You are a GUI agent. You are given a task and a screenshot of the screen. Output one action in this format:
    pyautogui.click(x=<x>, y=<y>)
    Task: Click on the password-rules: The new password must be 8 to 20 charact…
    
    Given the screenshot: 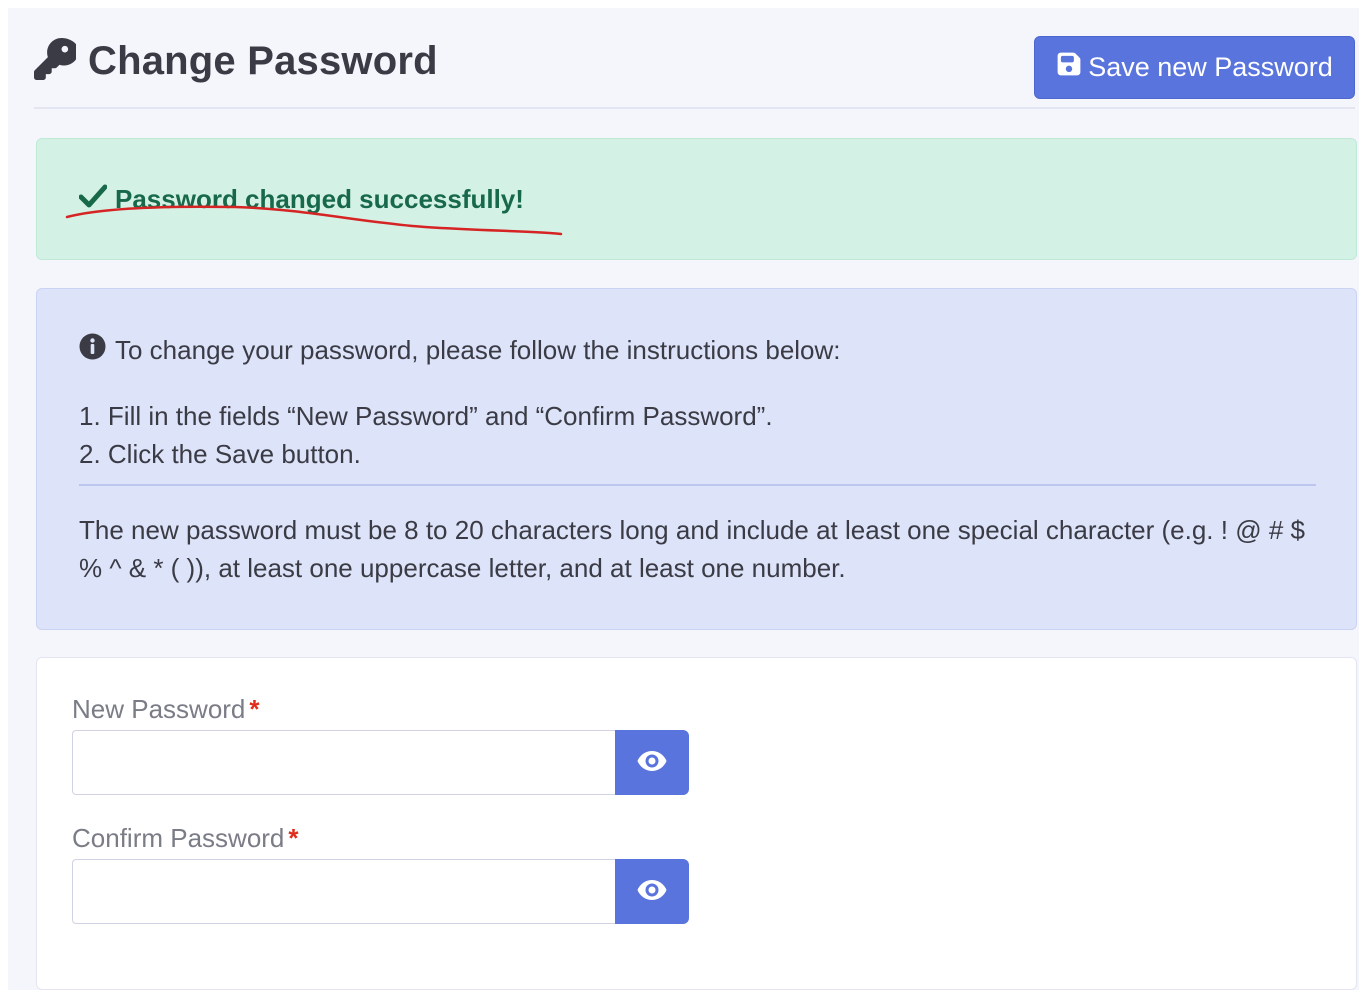 What is the action you would take?
    pyautogui.click(x=692, y=549)
    